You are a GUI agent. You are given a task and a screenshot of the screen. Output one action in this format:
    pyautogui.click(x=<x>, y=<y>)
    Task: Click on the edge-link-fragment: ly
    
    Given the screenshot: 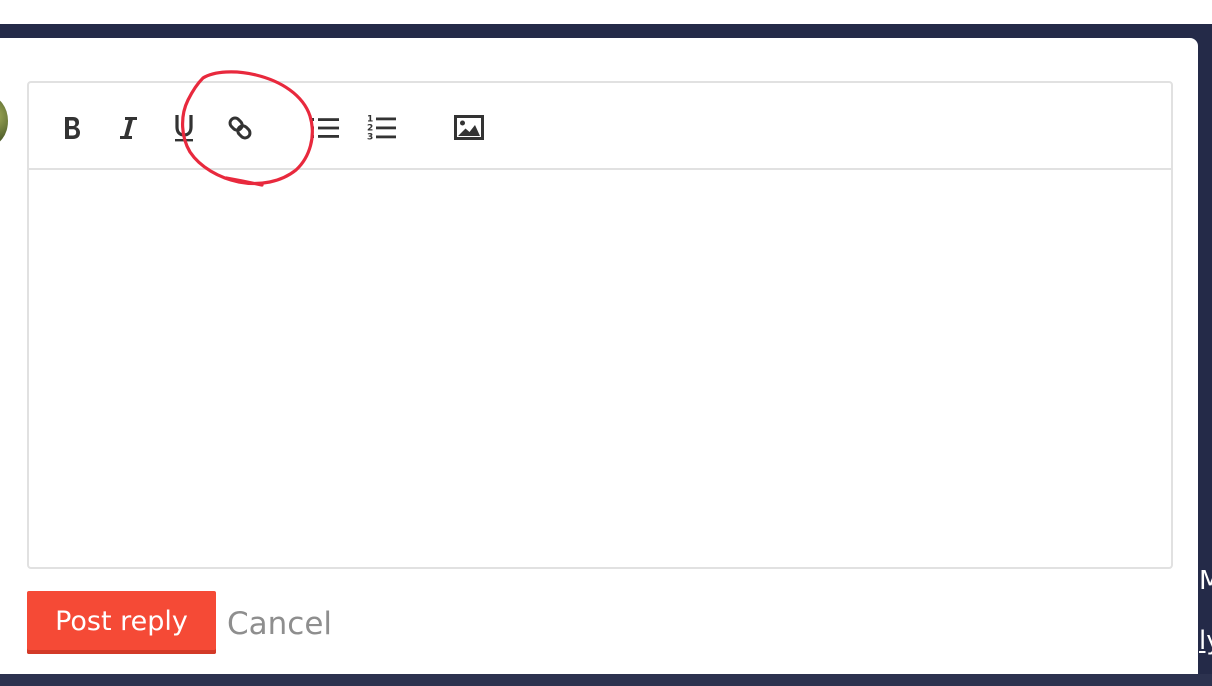 What is the action you would take?
    pyautogui.click(x=1205, y=641)
    